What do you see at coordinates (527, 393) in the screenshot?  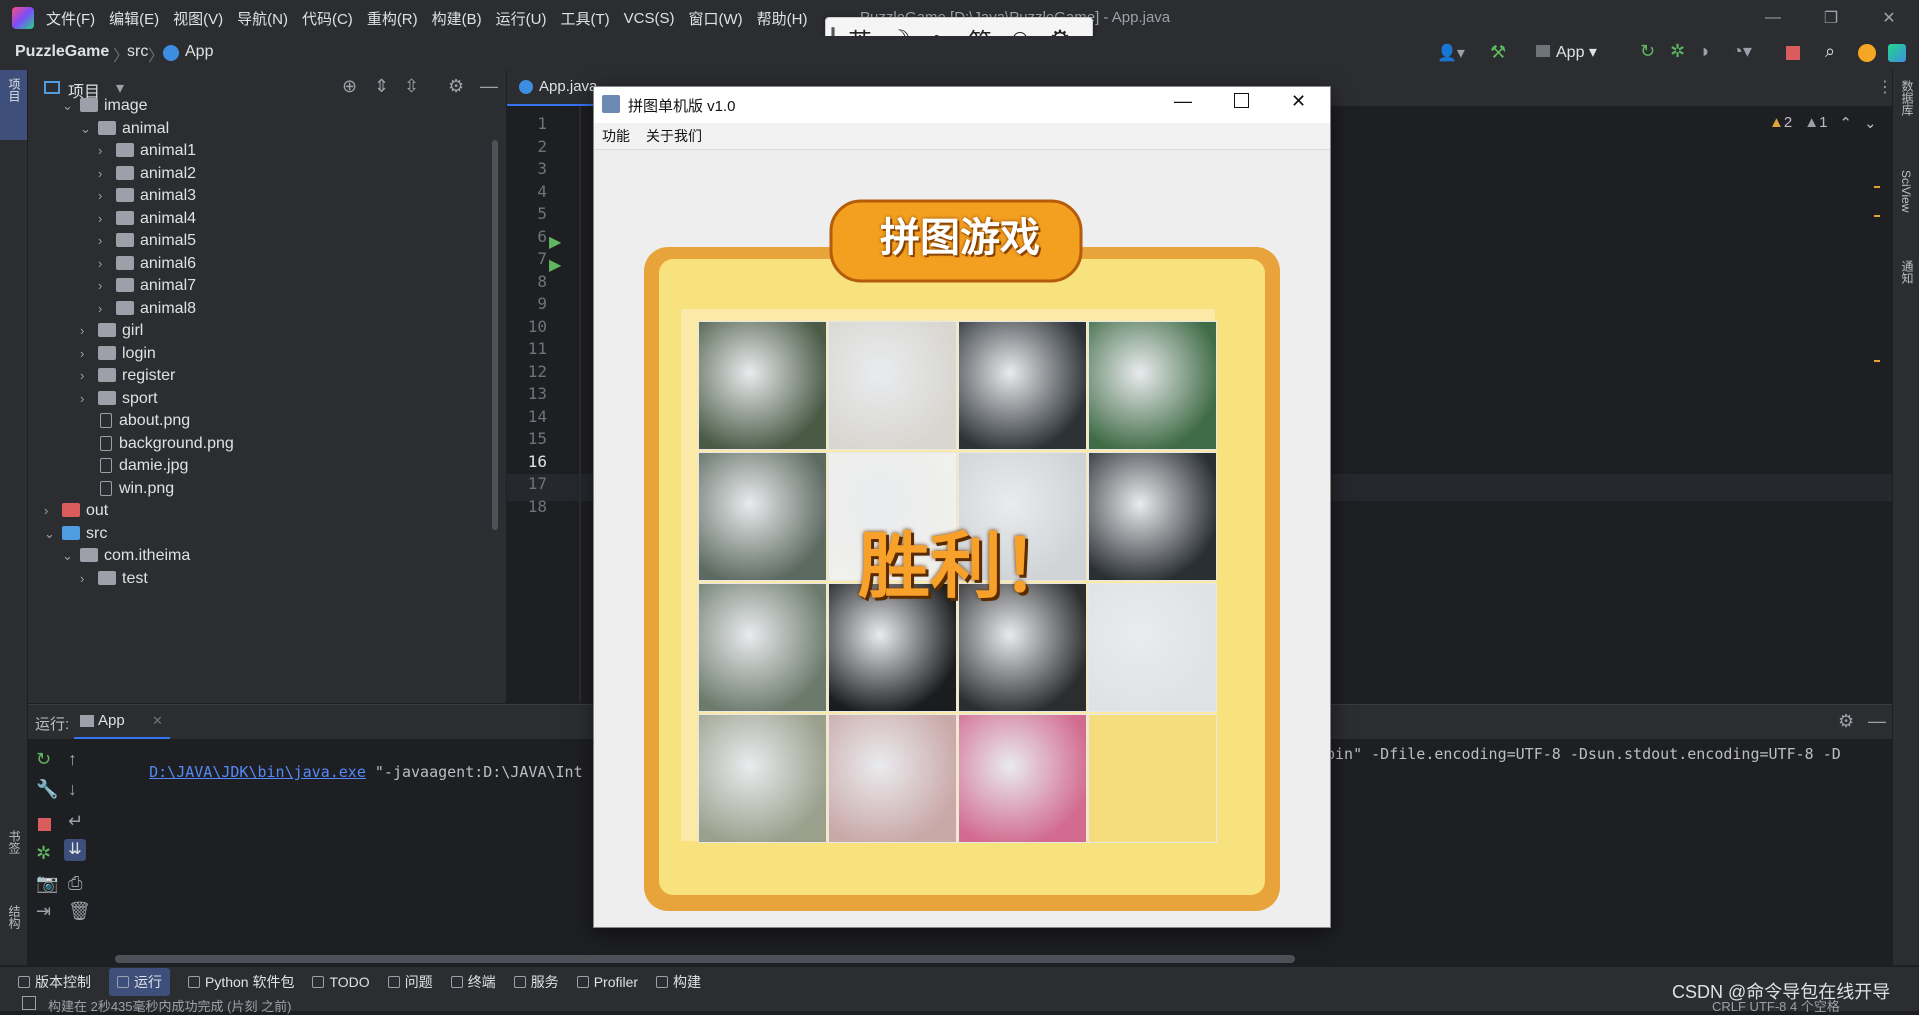 I see `line-number: 13` at bounding box center [527, 393].